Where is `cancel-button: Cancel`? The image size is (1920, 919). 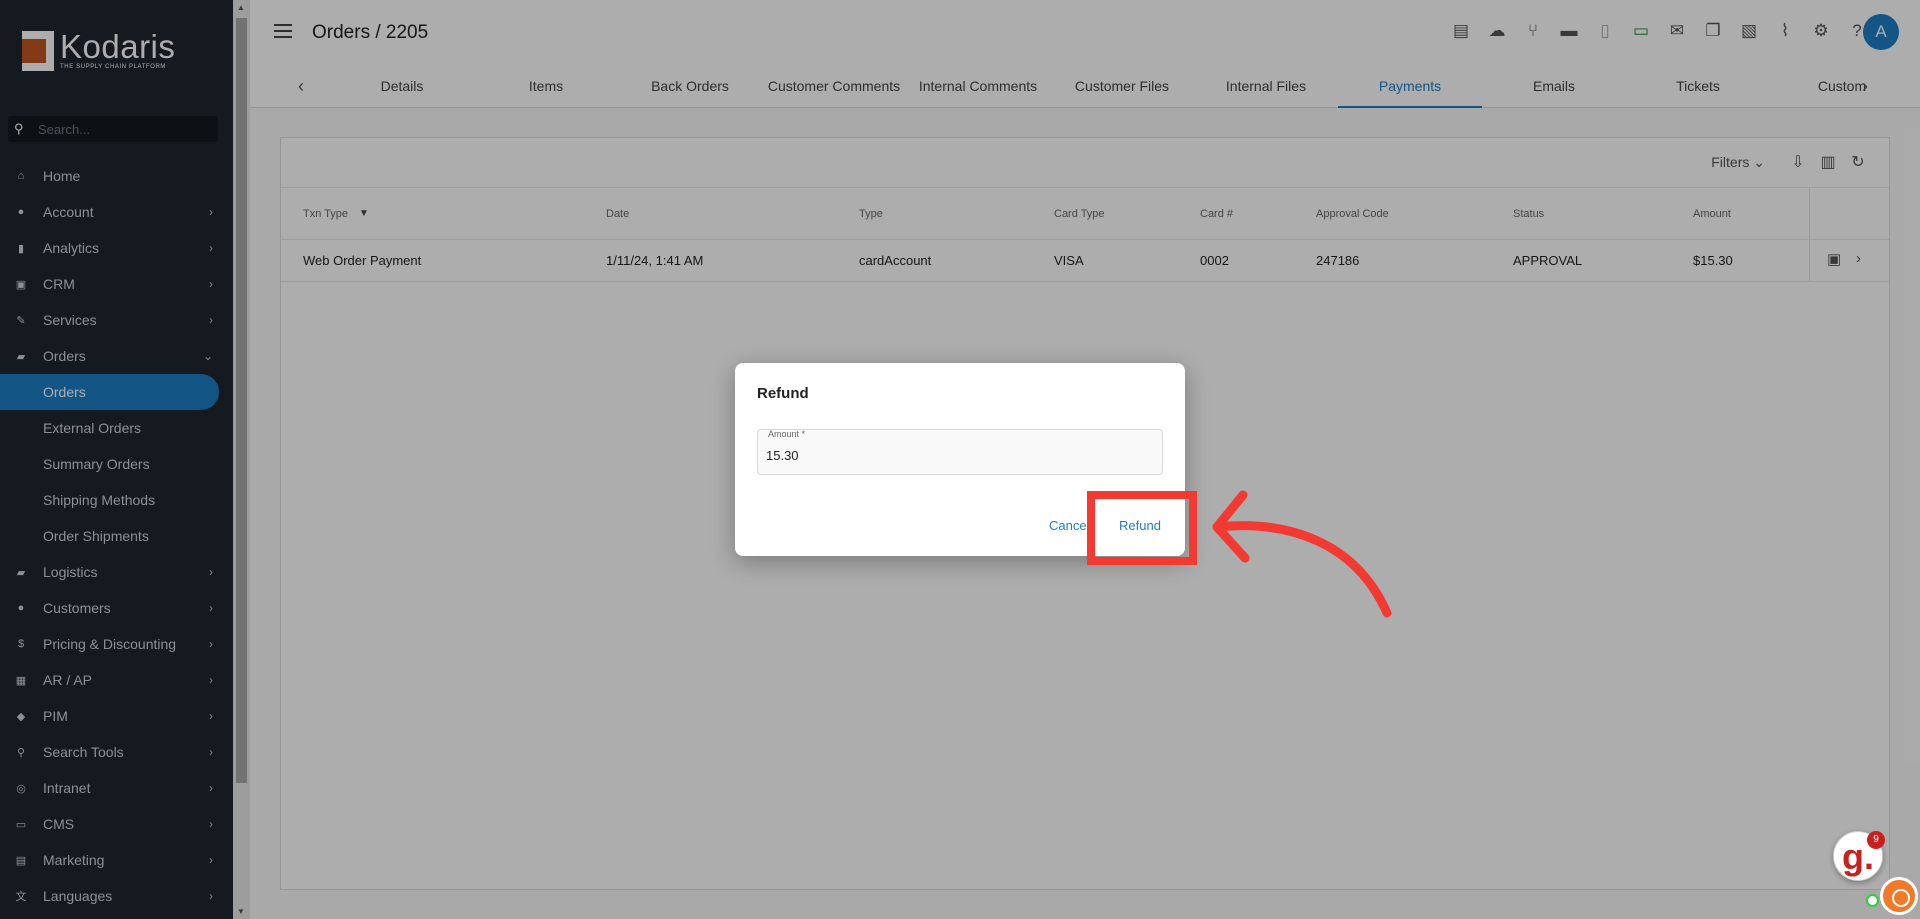
cancel-button: Cancel is located at coordinates (1069, 525).